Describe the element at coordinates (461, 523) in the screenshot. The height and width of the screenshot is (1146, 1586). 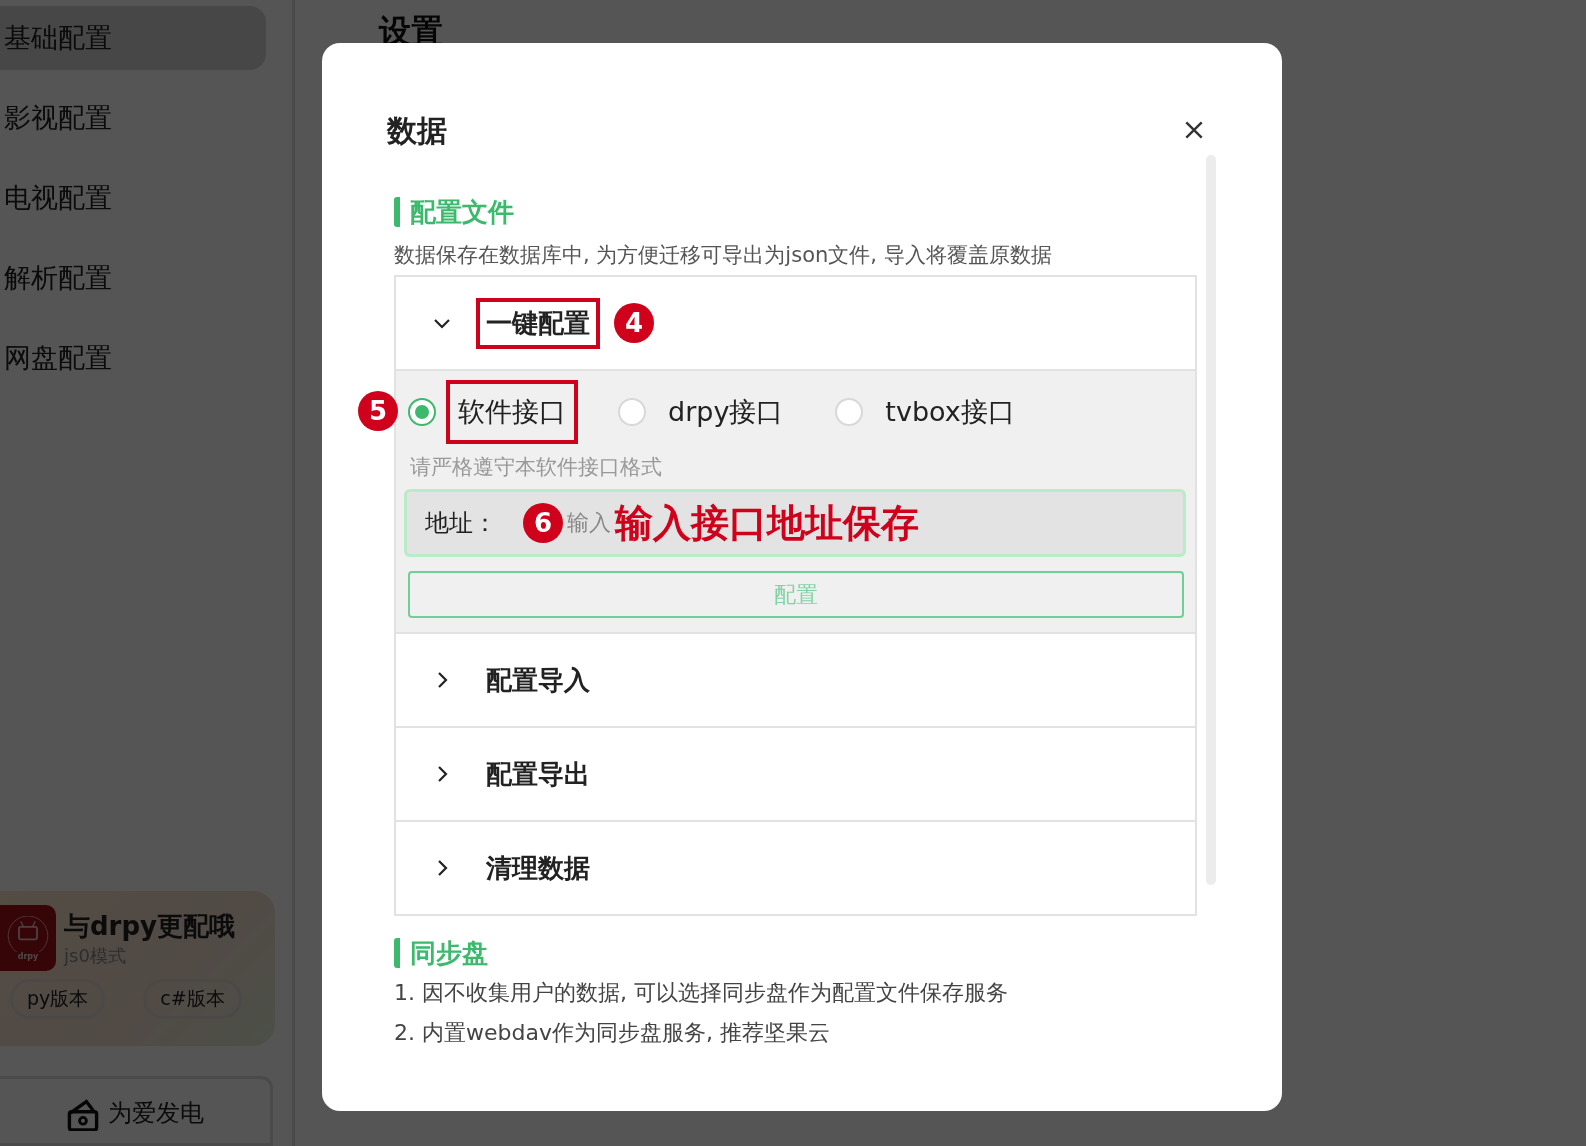
I see `field-label: 地址：` at that location.